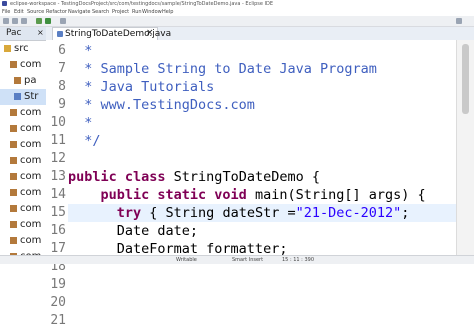  Describe the element at coordinates (133, 231) in the screenshot. I see `code-token: Date date;` at that location.